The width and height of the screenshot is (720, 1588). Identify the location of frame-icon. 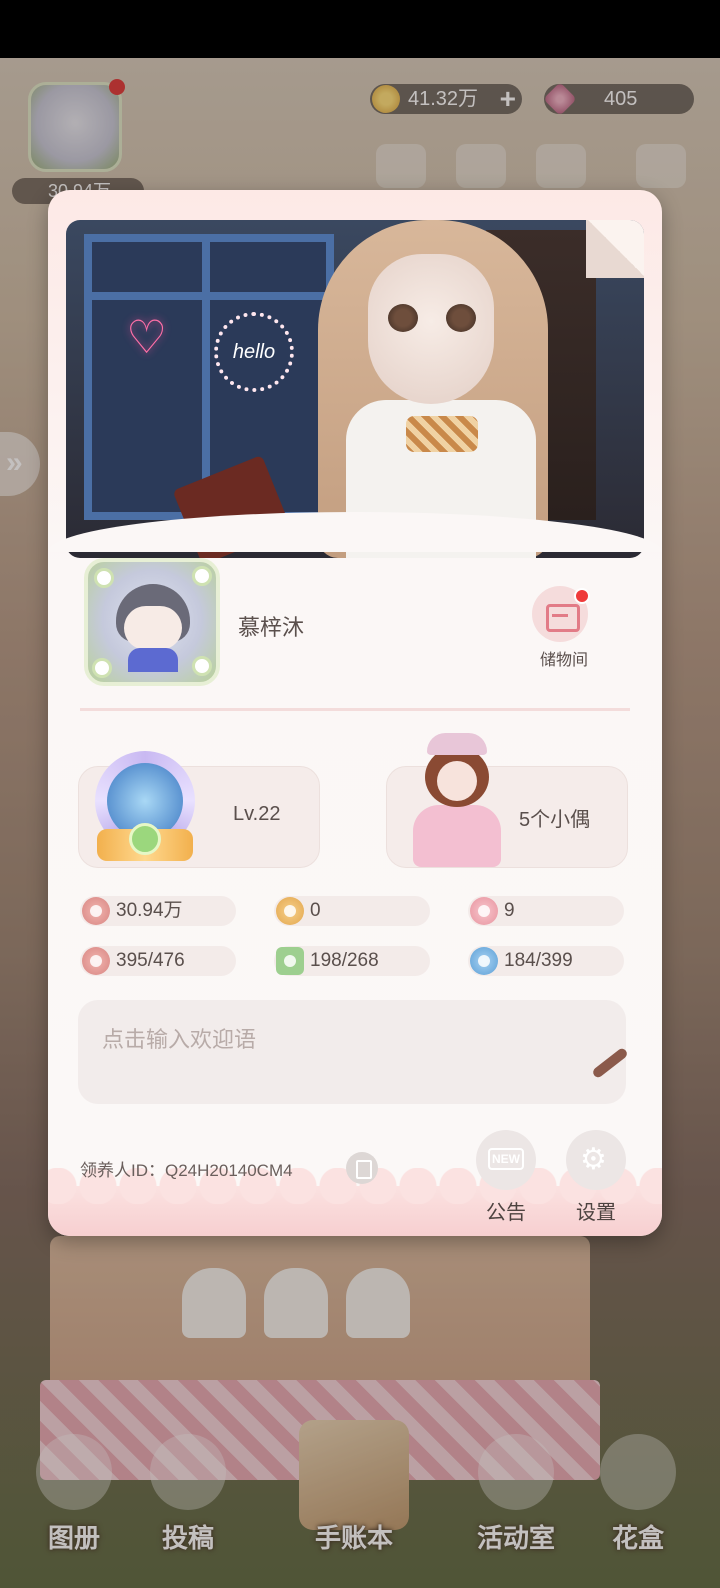
(290, 961).